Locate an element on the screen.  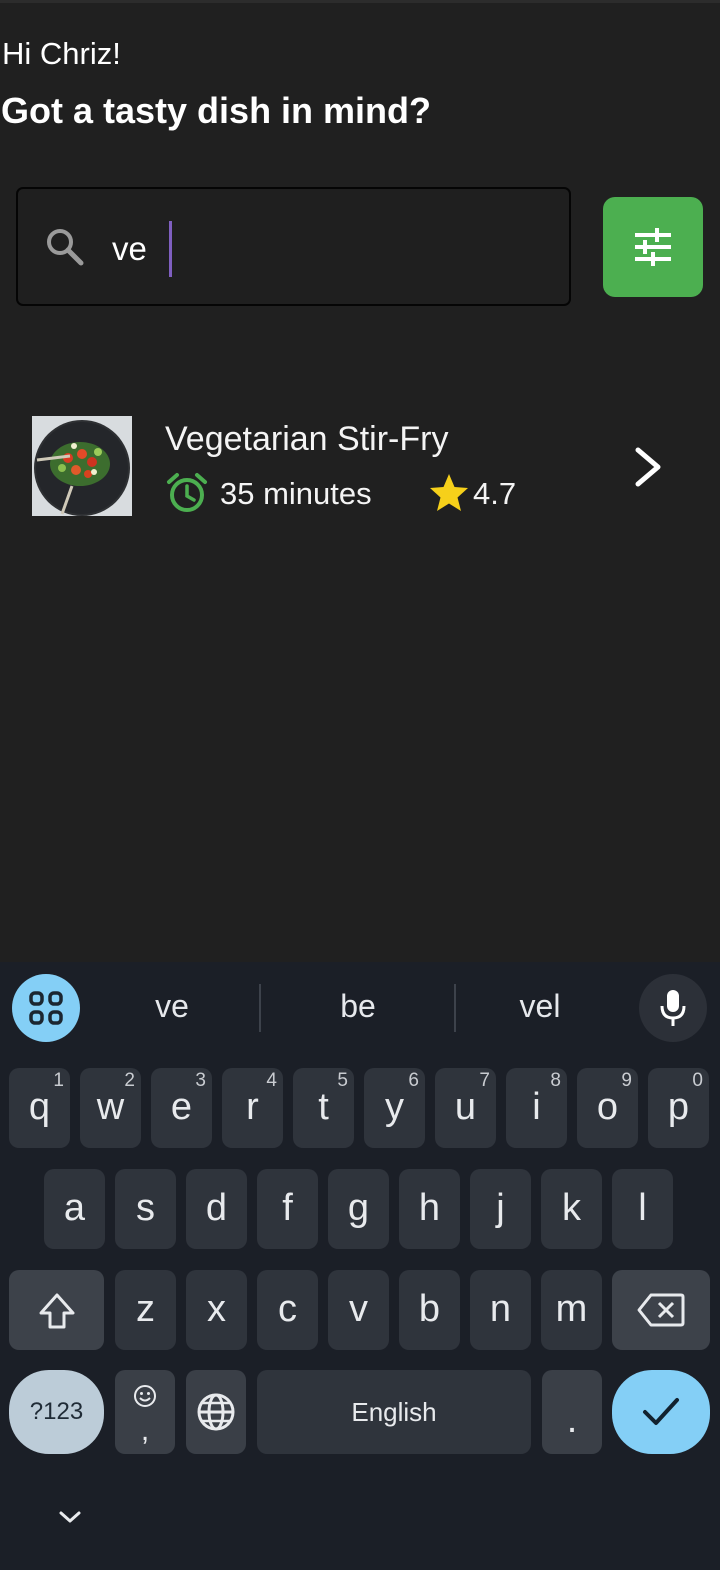
top-divider is located at coordinates (360, 1).